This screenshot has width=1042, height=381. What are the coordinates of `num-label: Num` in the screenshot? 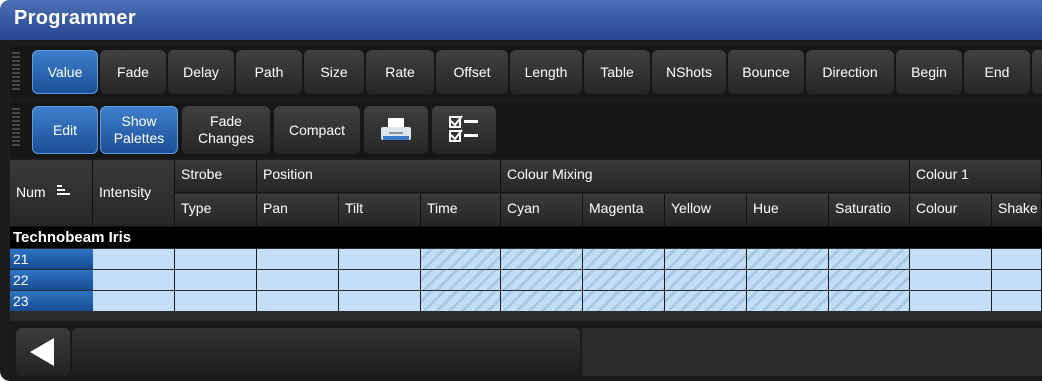 It's located at (31, 192).